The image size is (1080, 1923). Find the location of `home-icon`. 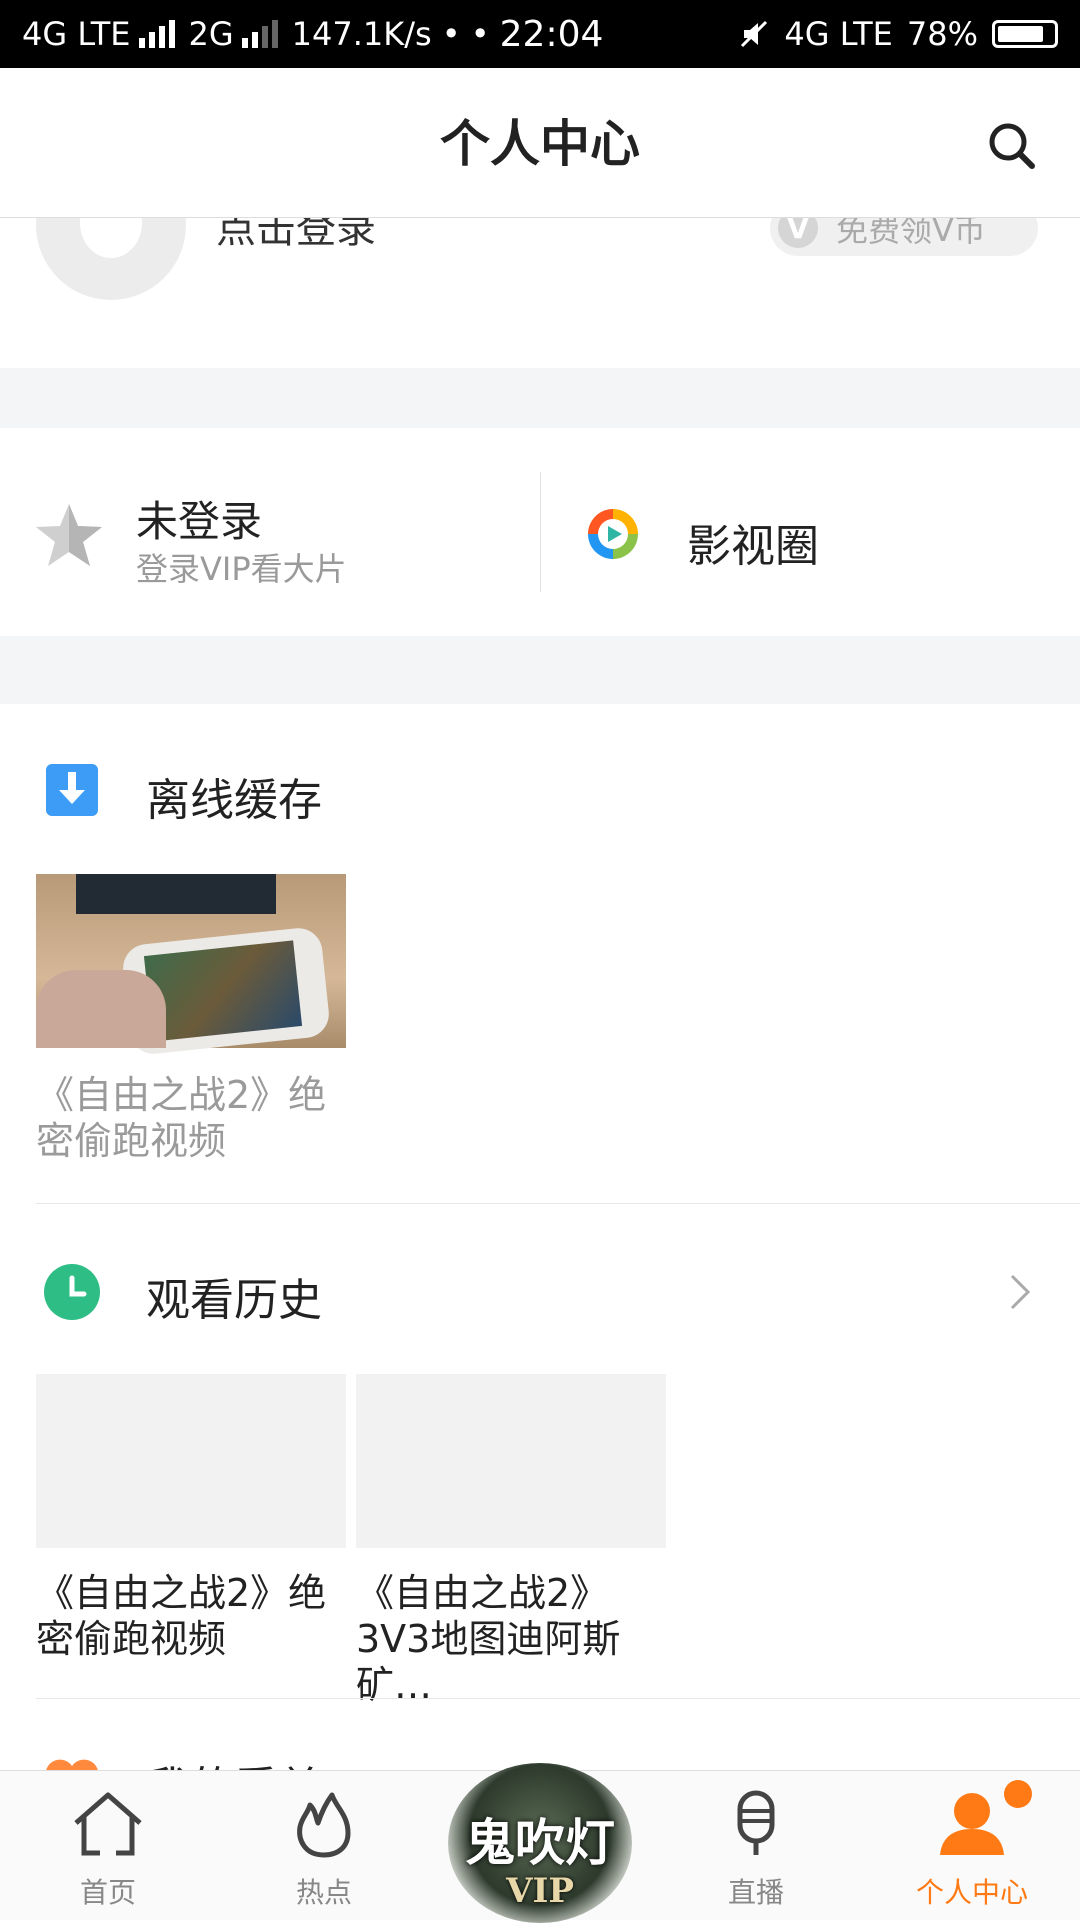

home-icon is located at coordinates (108, 1824).